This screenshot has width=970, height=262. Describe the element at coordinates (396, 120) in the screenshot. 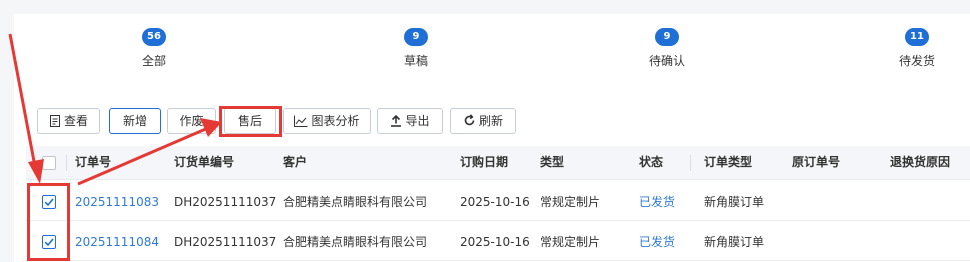

I see `upload-icon` at that location.